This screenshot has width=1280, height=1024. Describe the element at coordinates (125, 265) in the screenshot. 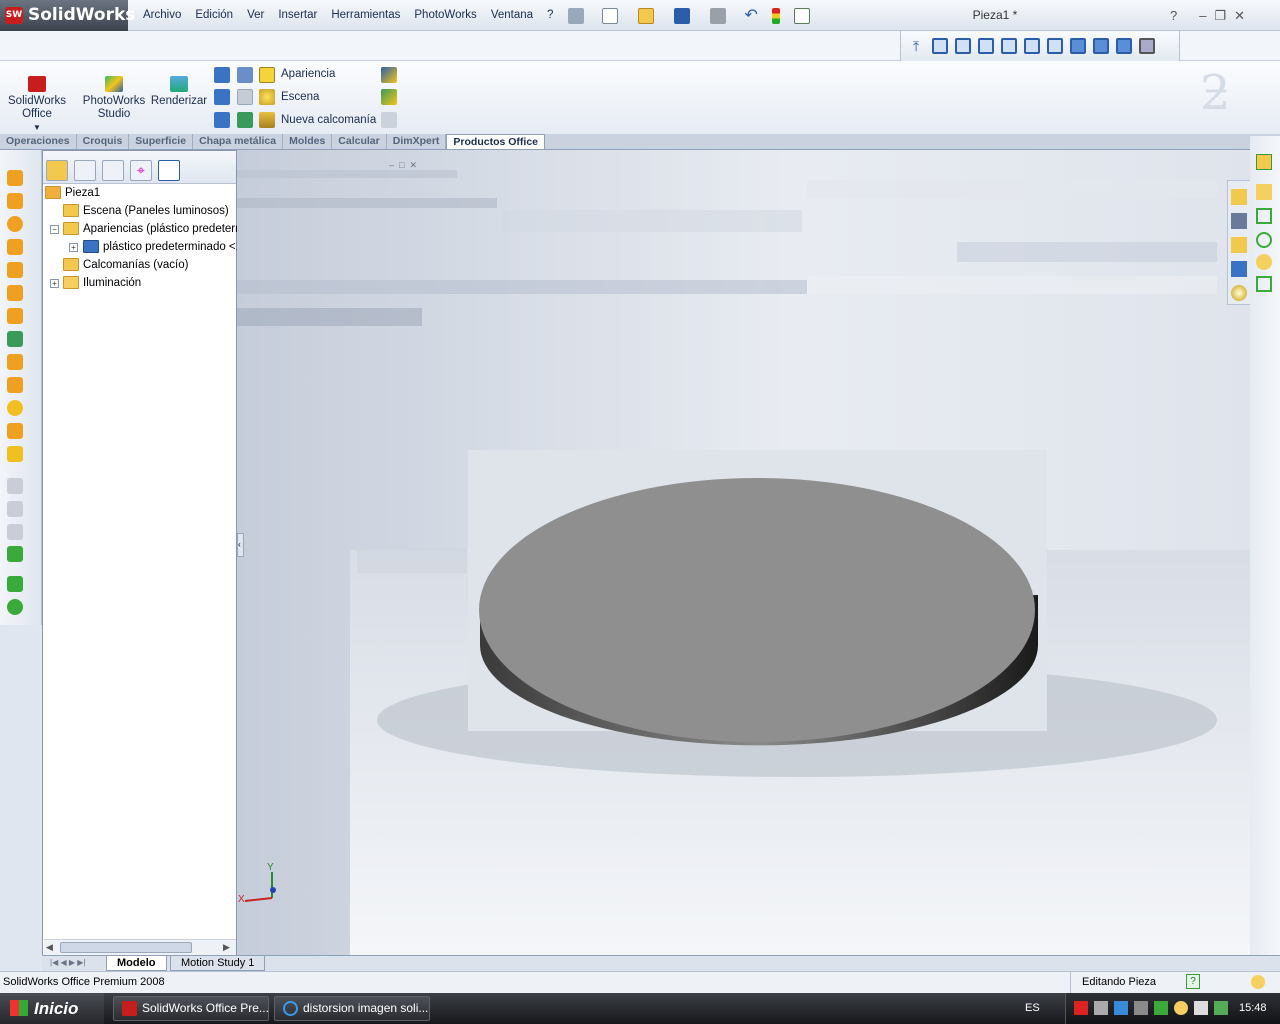

I see `tree-item-calcomanias: Calcomanías (vacío)` at that location.